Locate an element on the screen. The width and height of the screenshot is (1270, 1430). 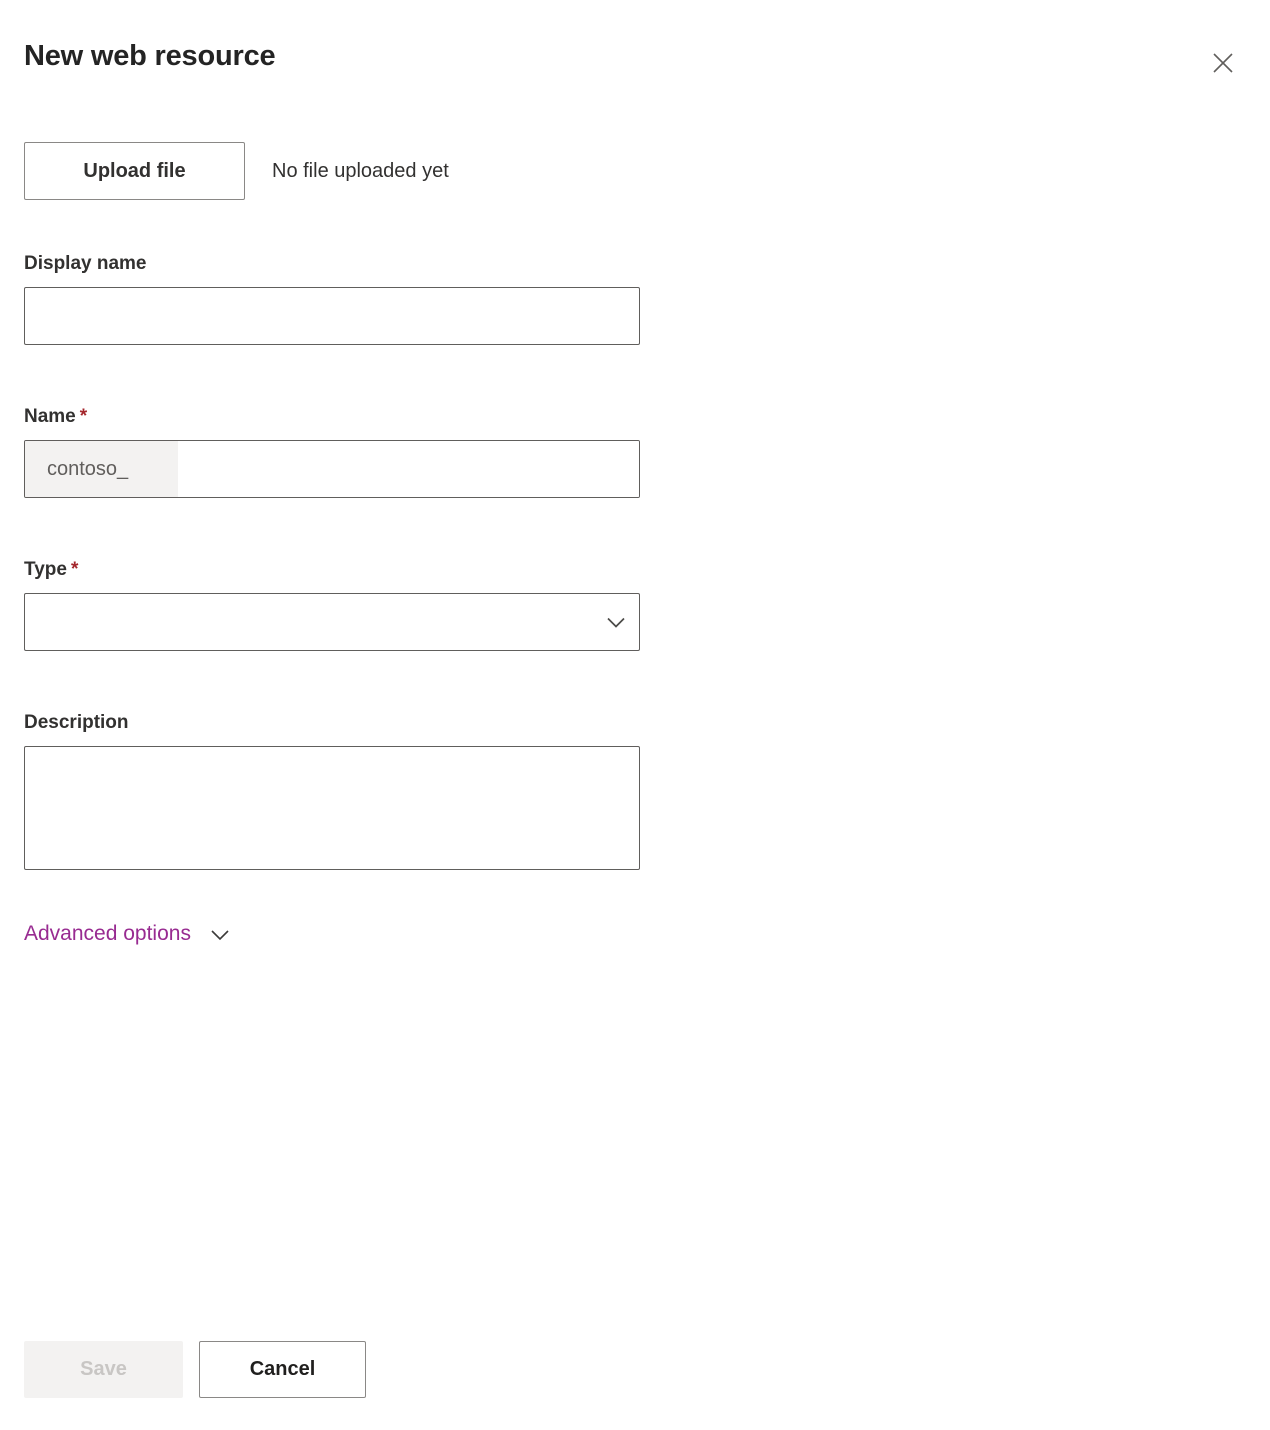
name-required-asterisk: * is located at coordinates (83, 416).